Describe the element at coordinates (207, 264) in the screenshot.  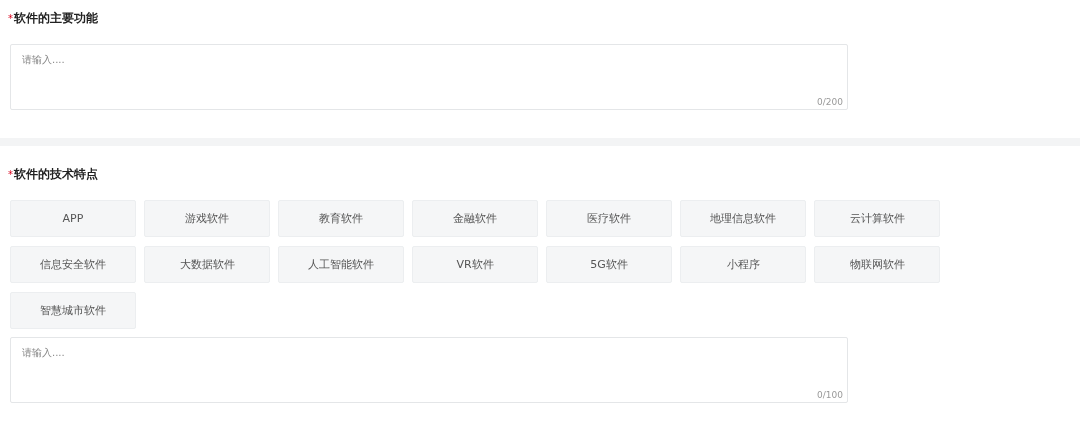
I see `tag-button: 大数据软件` at that location.